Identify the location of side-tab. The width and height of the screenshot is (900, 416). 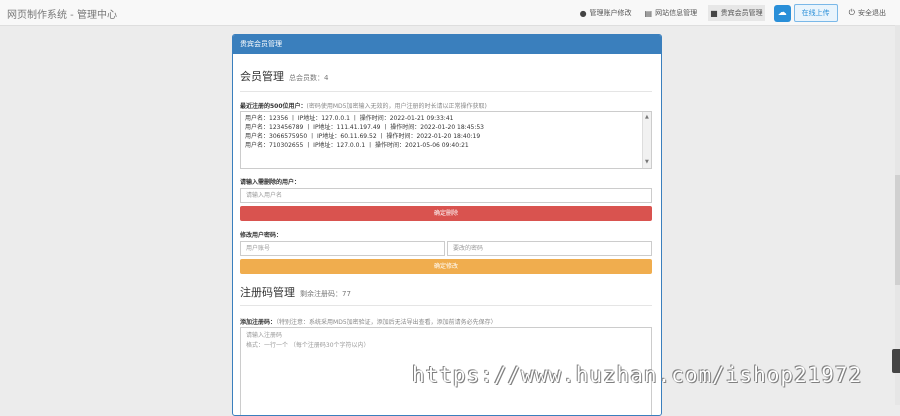
(896, 361).